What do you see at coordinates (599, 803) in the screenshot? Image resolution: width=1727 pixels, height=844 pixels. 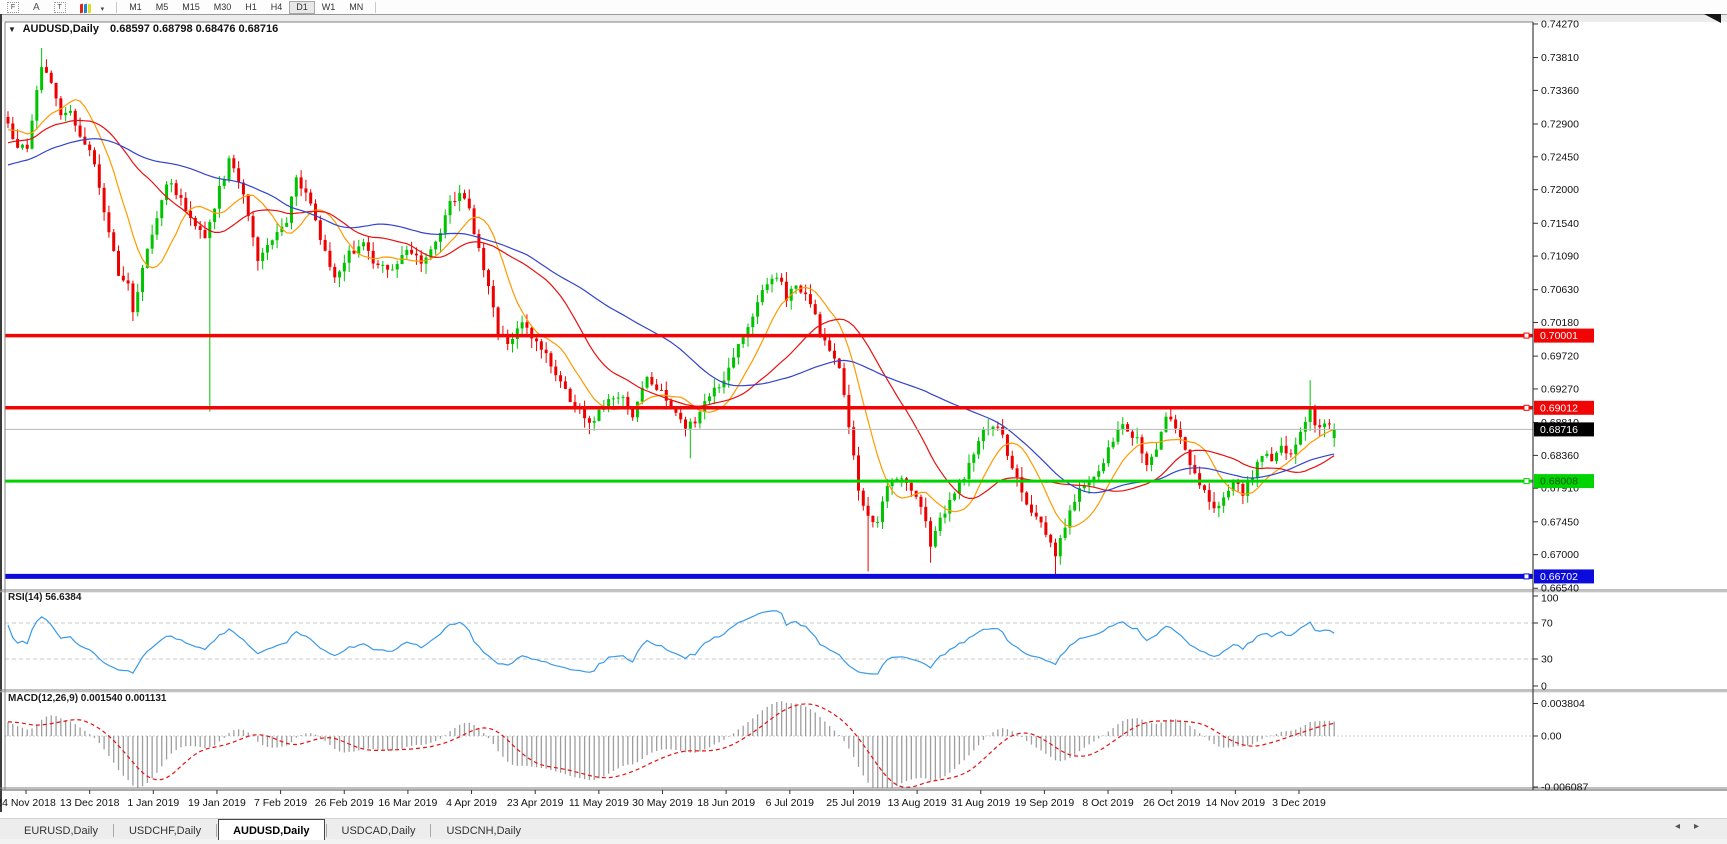 I see `date-tick-label: 11 May 2019` at bounding box center [599, 803].